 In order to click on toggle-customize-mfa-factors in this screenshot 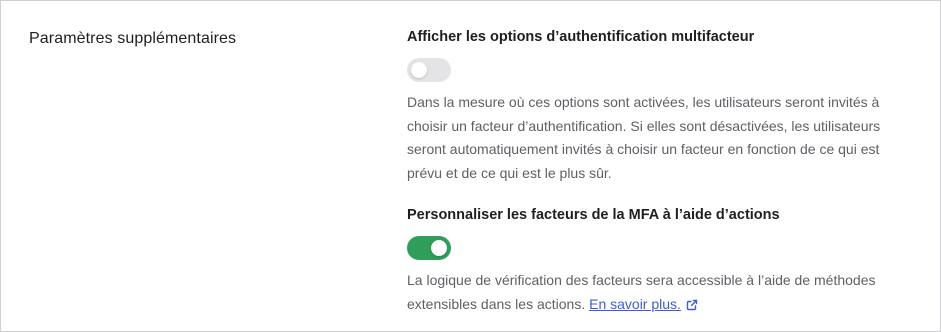, I will do `click(429, 248)`.